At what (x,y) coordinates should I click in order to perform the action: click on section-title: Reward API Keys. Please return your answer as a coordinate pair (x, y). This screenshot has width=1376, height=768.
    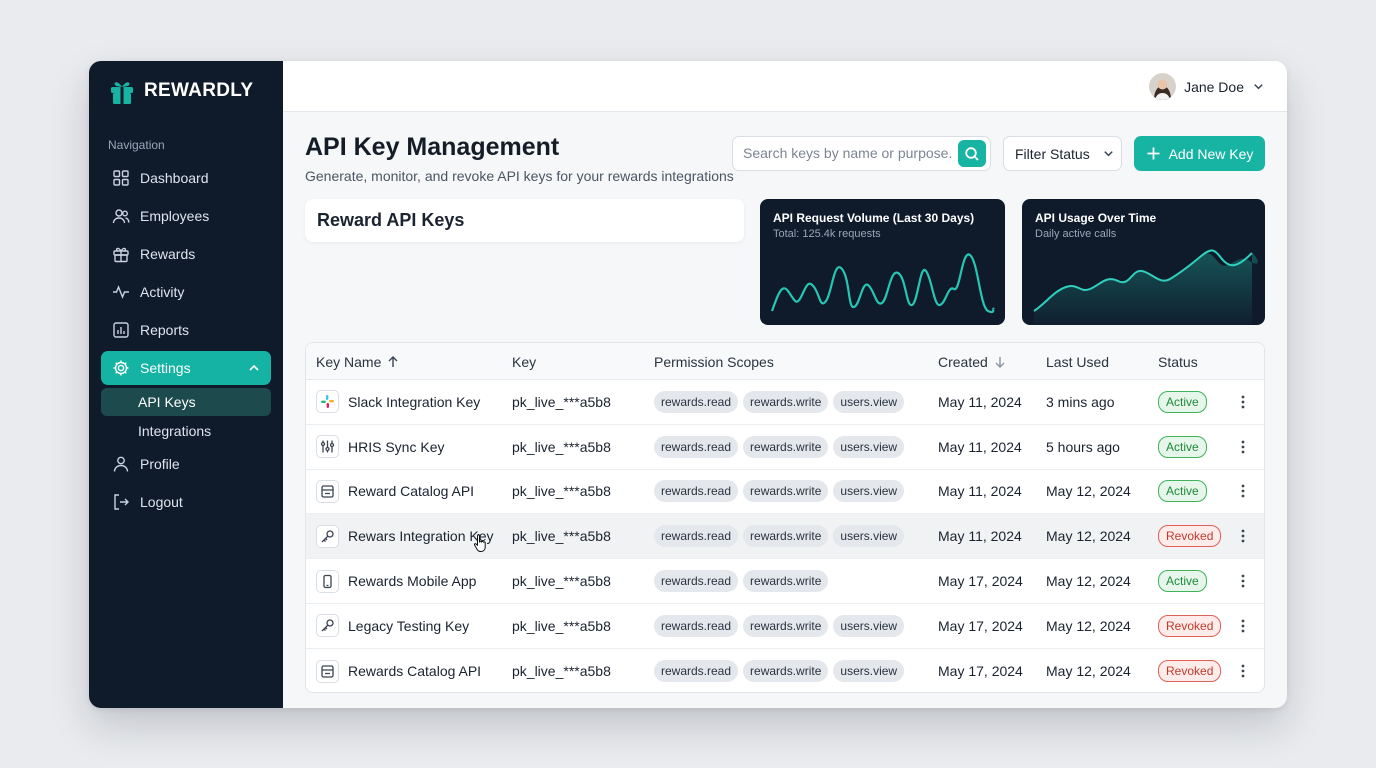
    Looking at the image, I should click on (391, 220).